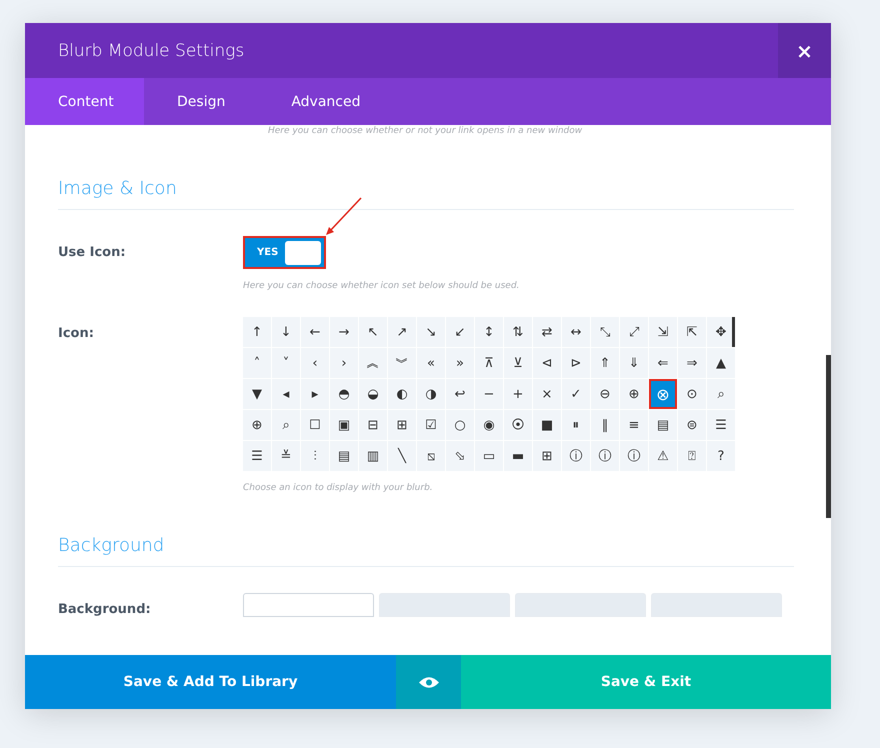 The image size is (880, 748). I want to click on field-hint: Here you can choose whether or not your link opens in a new window, so click(426, 131).